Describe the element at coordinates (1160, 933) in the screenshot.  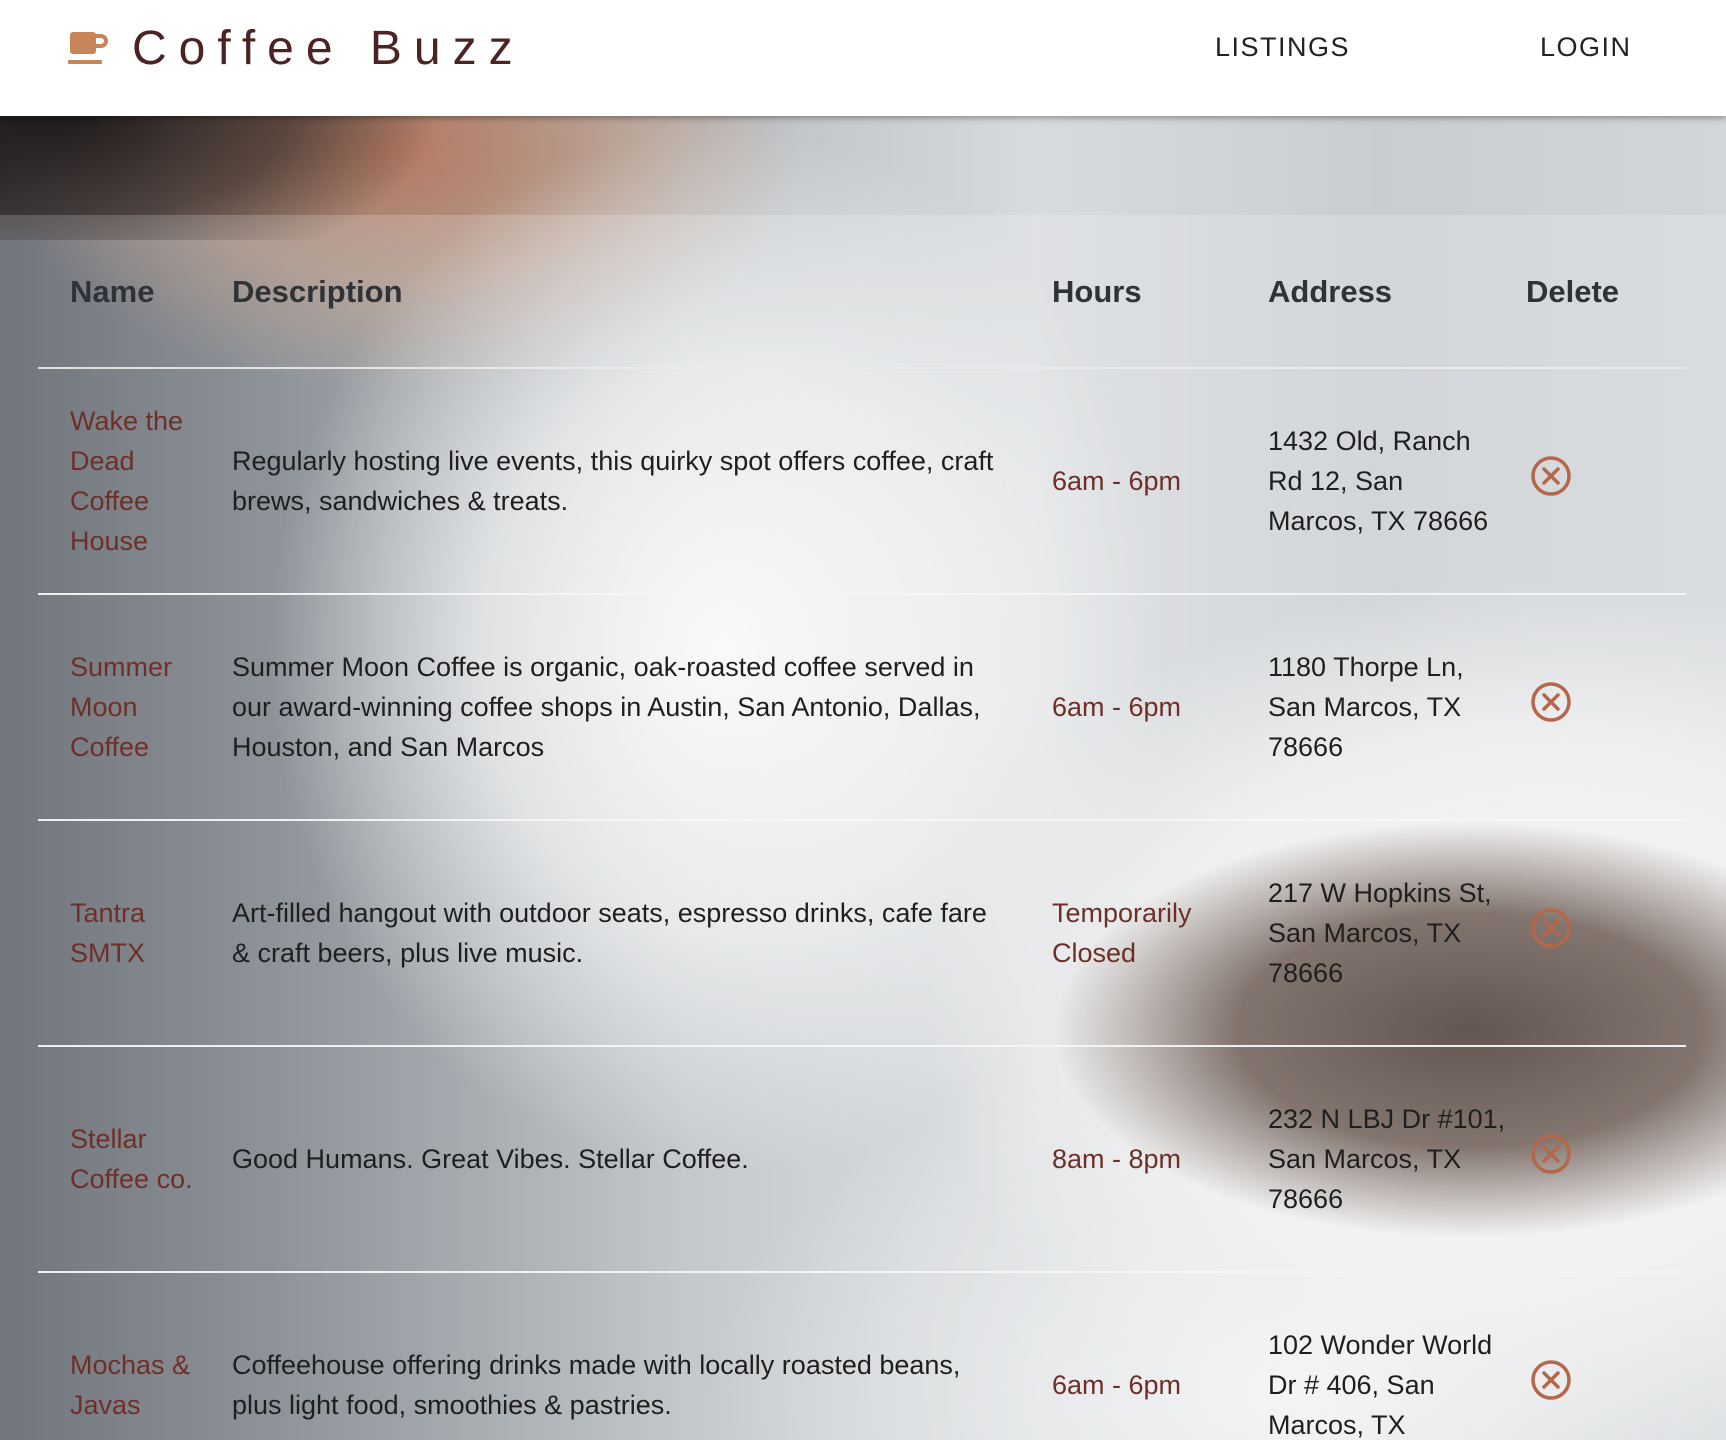
I see `row-hours: Temporarily Closed` at that location.